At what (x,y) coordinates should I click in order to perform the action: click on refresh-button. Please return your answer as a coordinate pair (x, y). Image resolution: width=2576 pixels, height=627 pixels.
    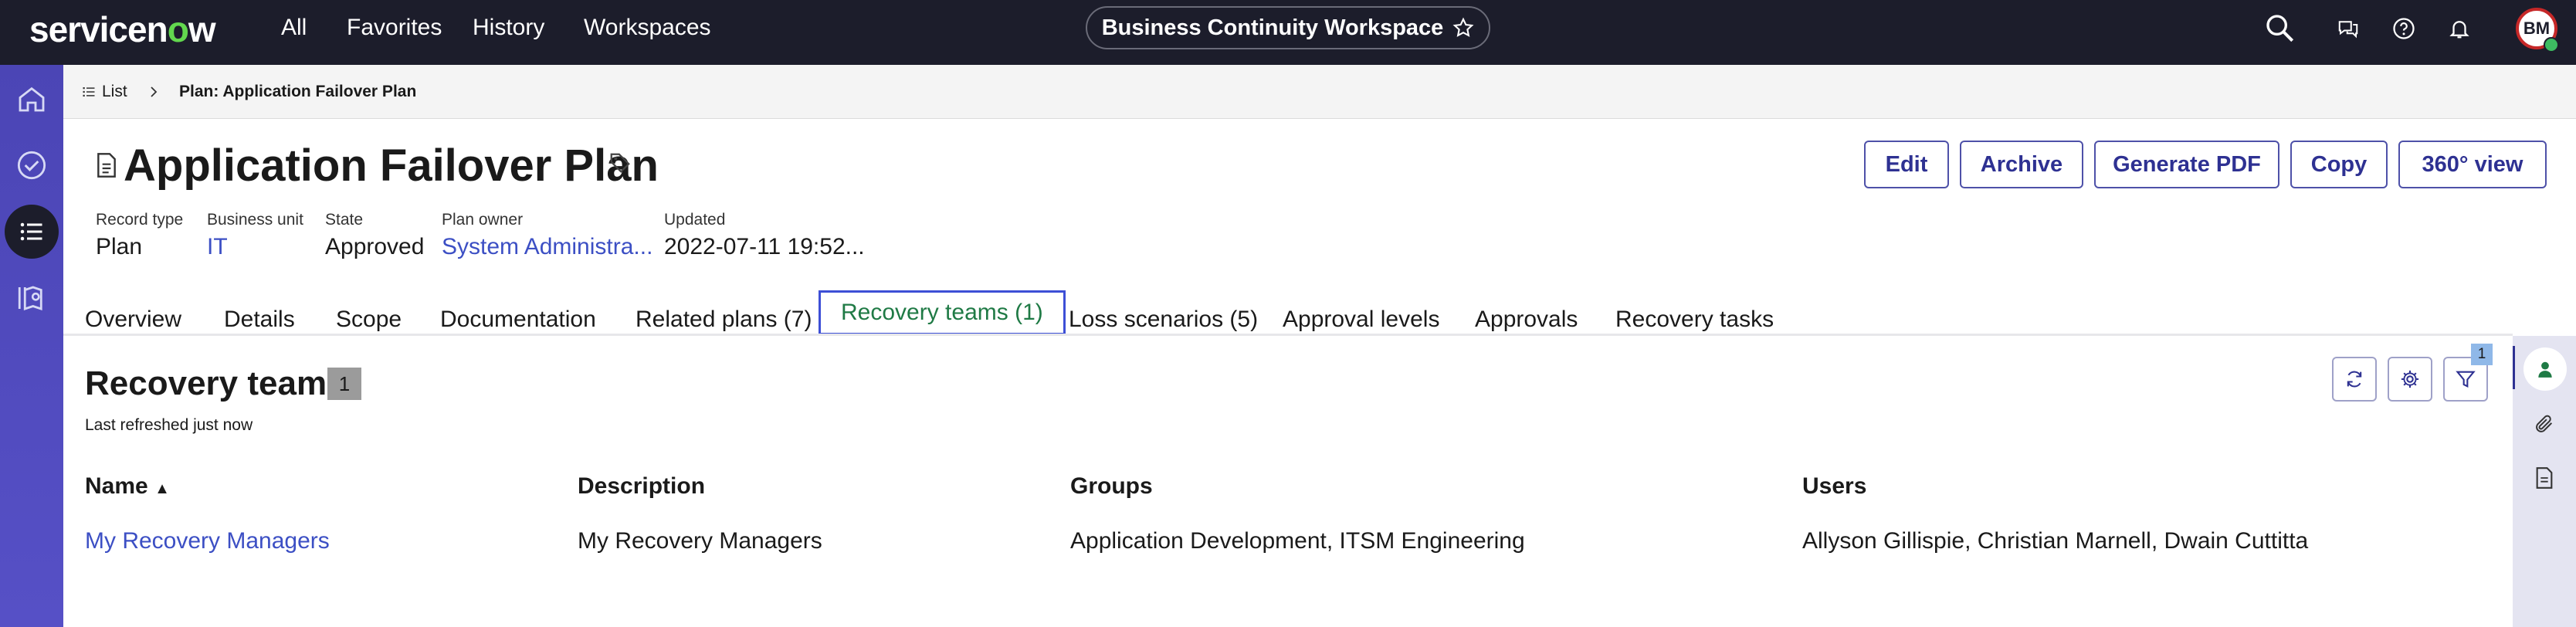
    Looking at the image, I should click on (2354, 379).